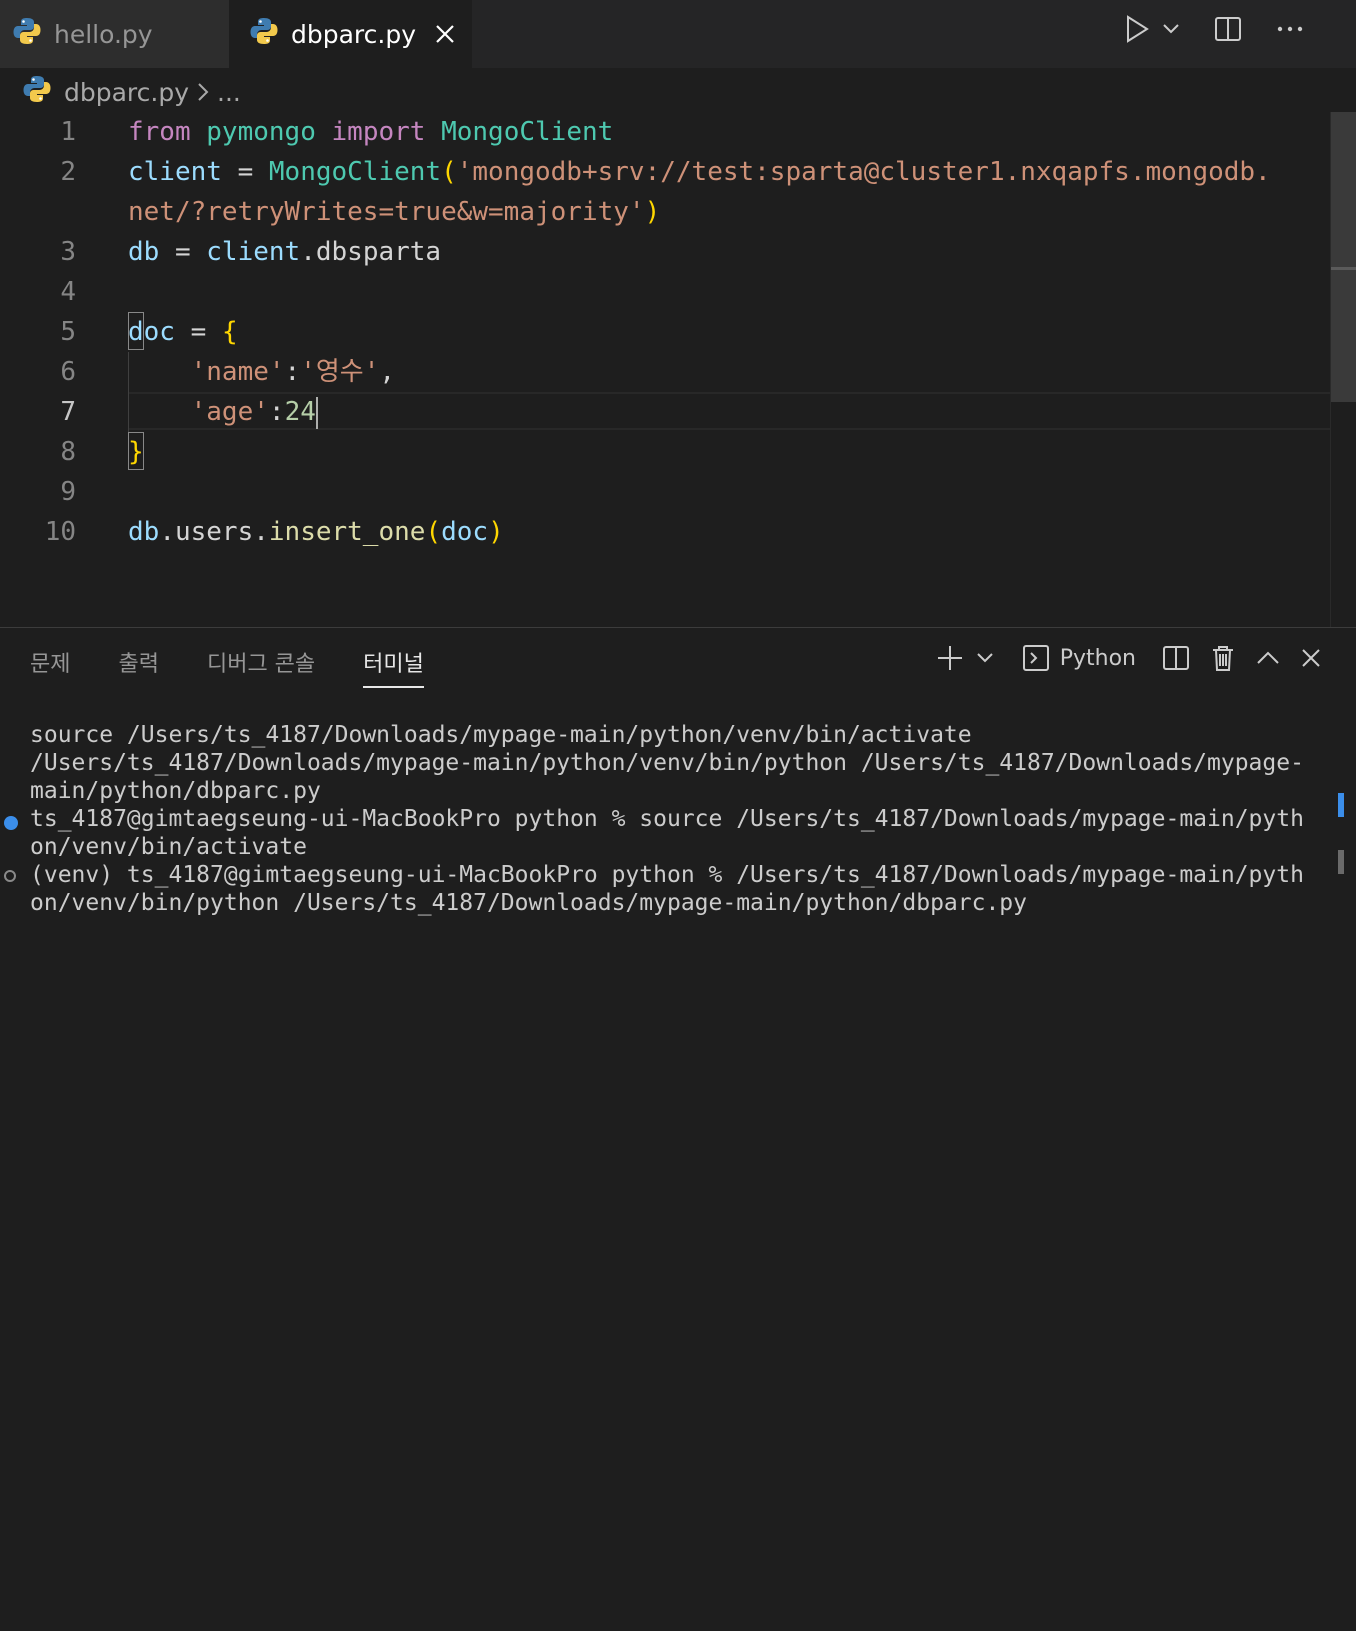  I want to click on code-line-2-wrap: net/?retryWrites=true&w=majority'), so click(394, 212).